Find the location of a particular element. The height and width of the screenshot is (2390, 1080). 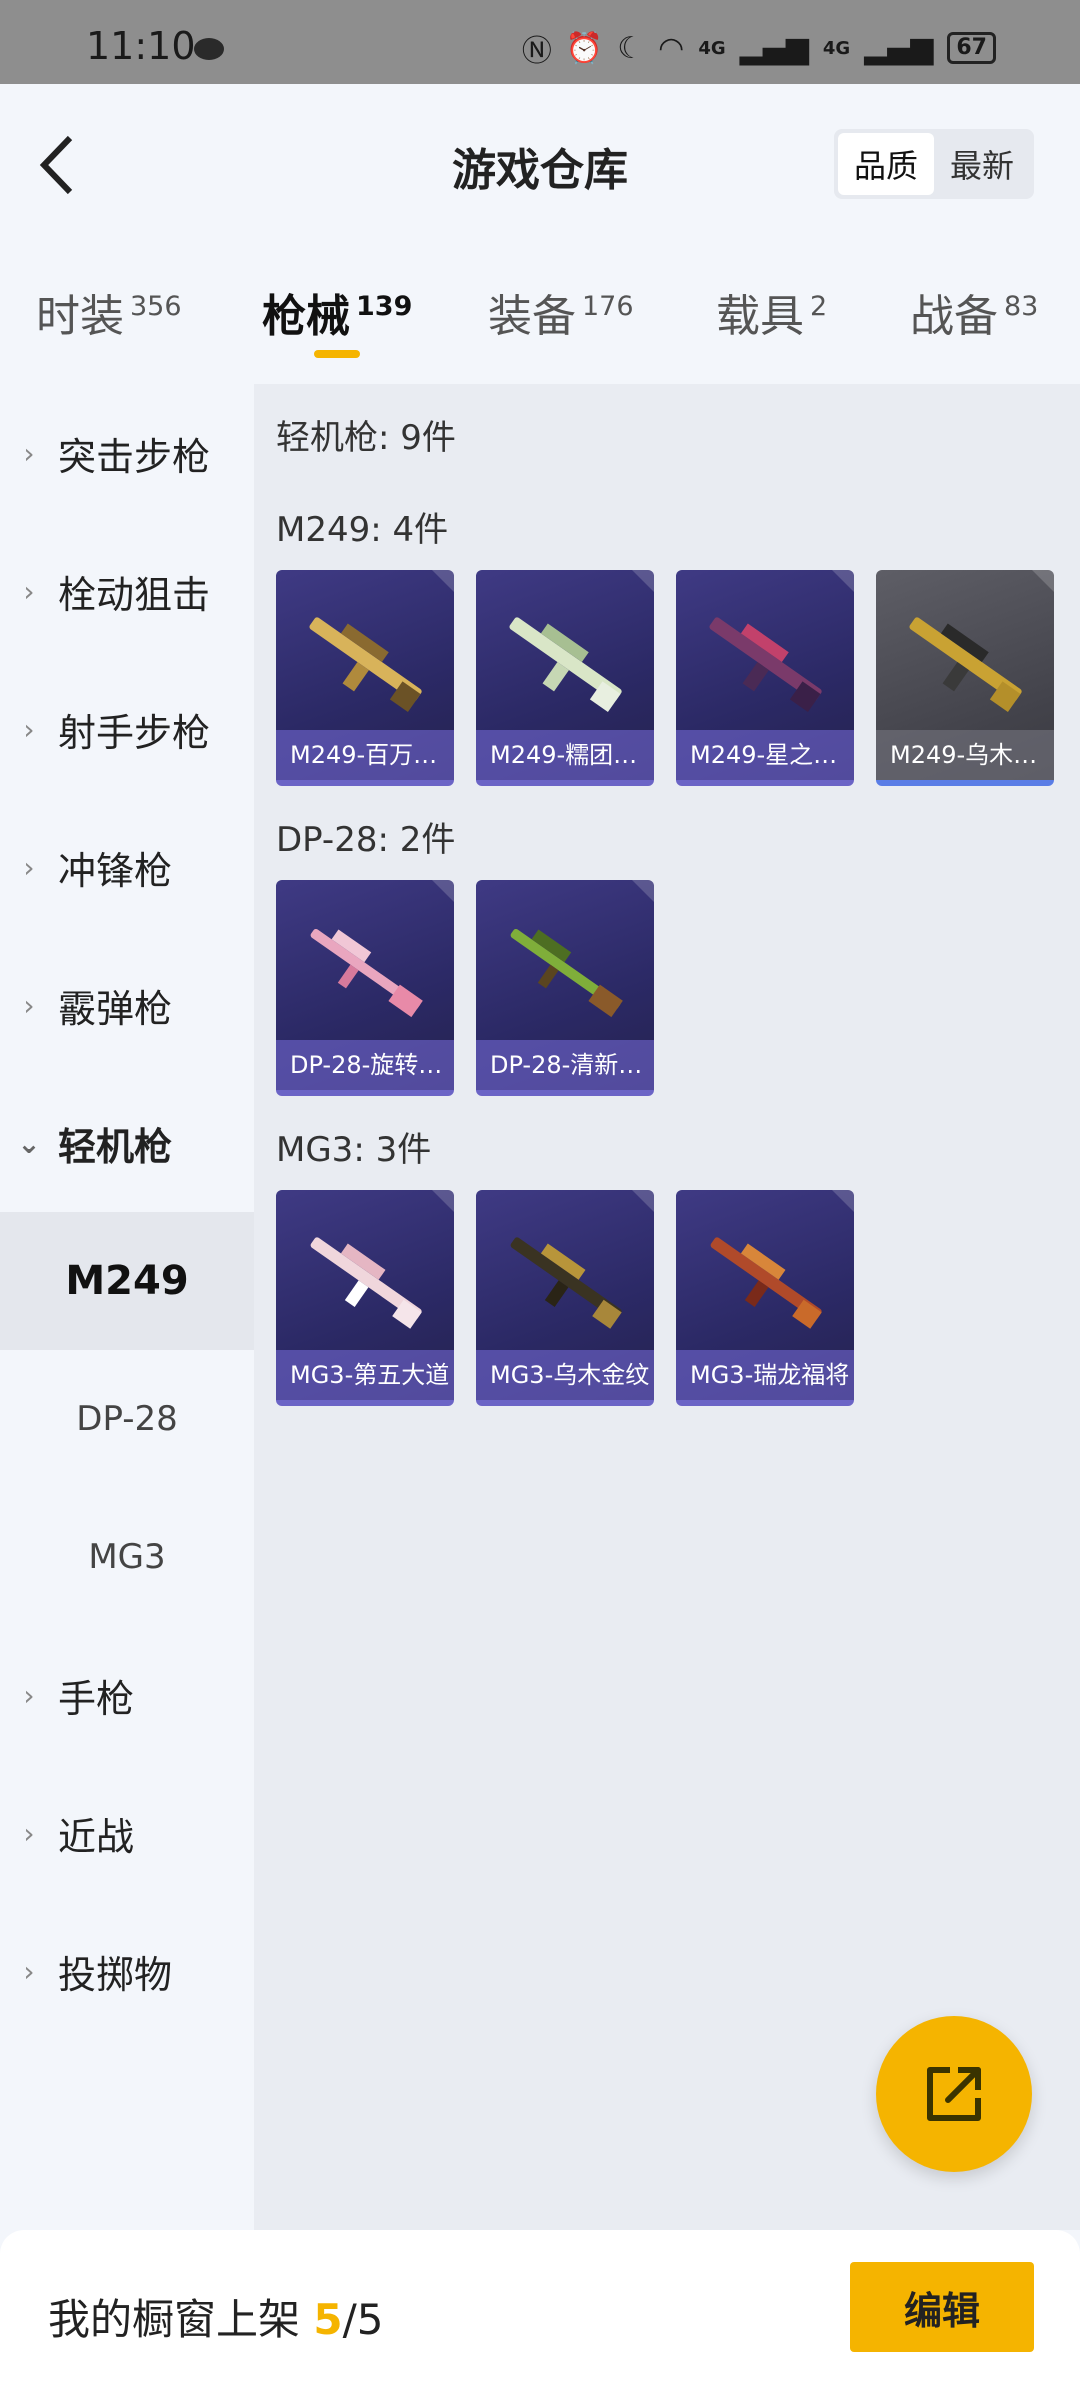

share-button is located at coordinates (954, 2094).